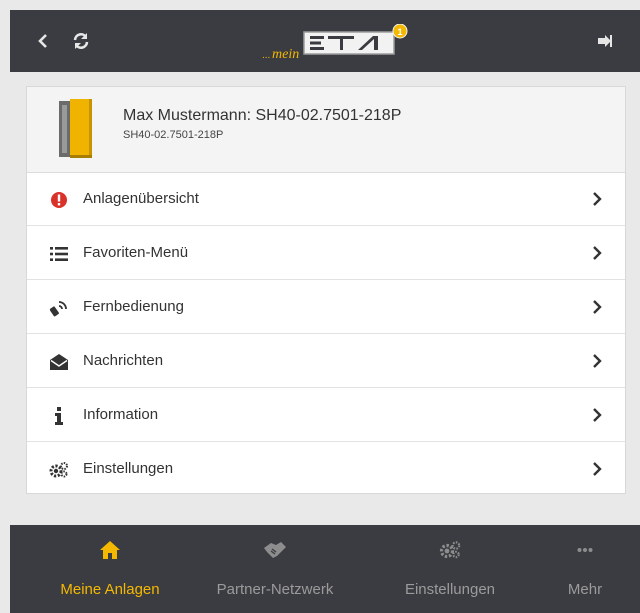  Describe the element at coordinates (275, 589) in the screenshot. I see `nav-label: Partner-Netzwerk` at that location.